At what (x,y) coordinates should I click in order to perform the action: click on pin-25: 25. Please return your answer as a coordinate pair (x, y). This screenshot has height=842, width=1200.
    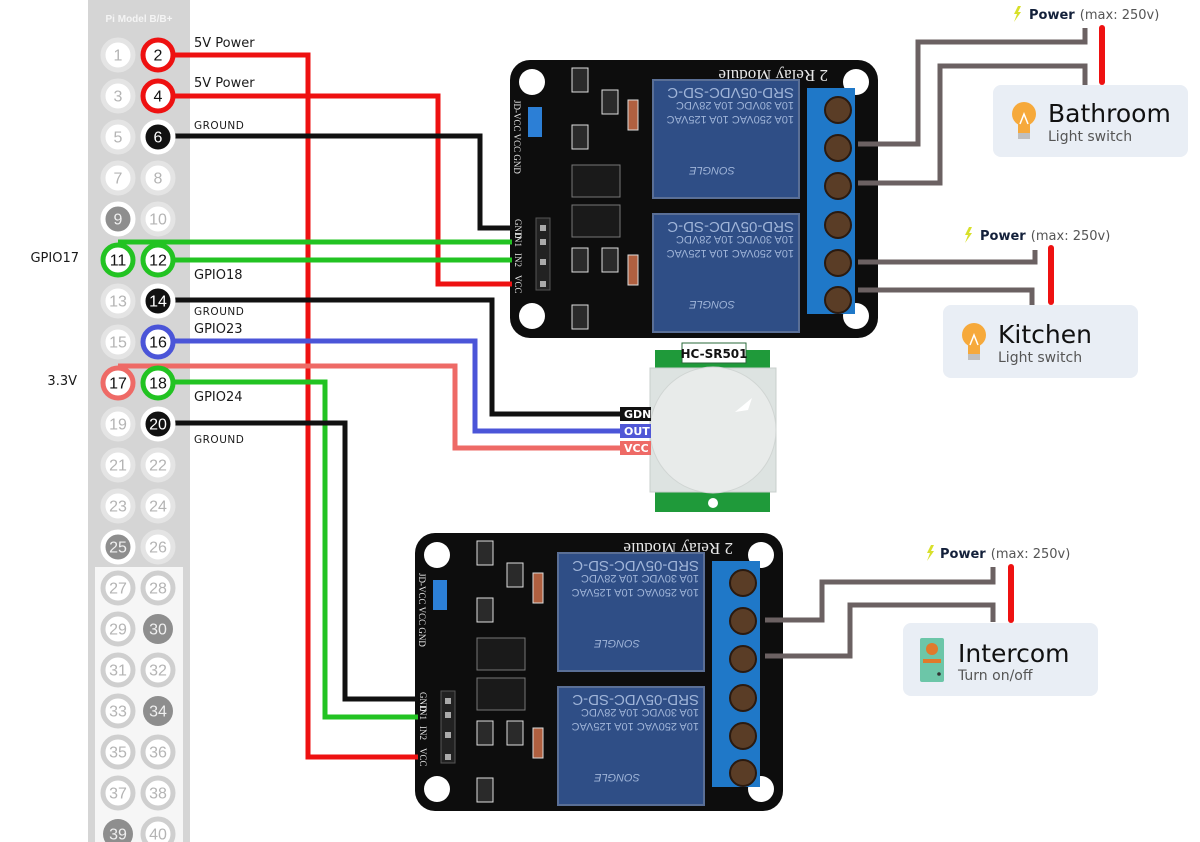
    Looking at the image, I should click on (118, 547).